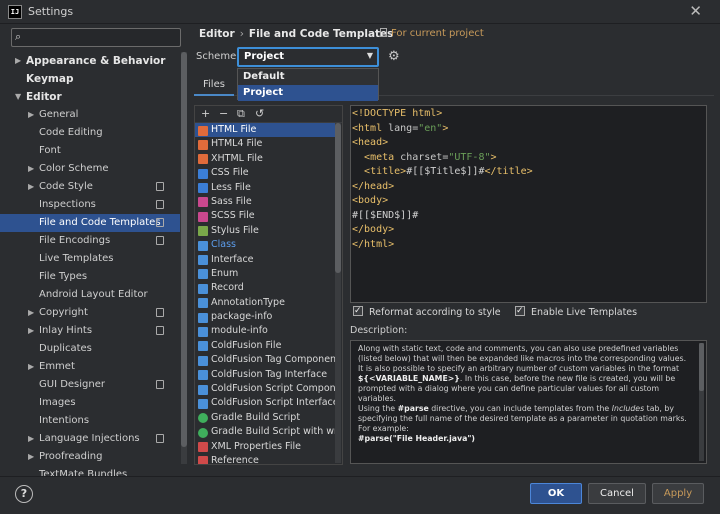 The height and width of the screenshot is (514, 720). Describe the element at coordinates (90, 259) in the screenshot. I see `sidebar-item: Live Templates` at that location.